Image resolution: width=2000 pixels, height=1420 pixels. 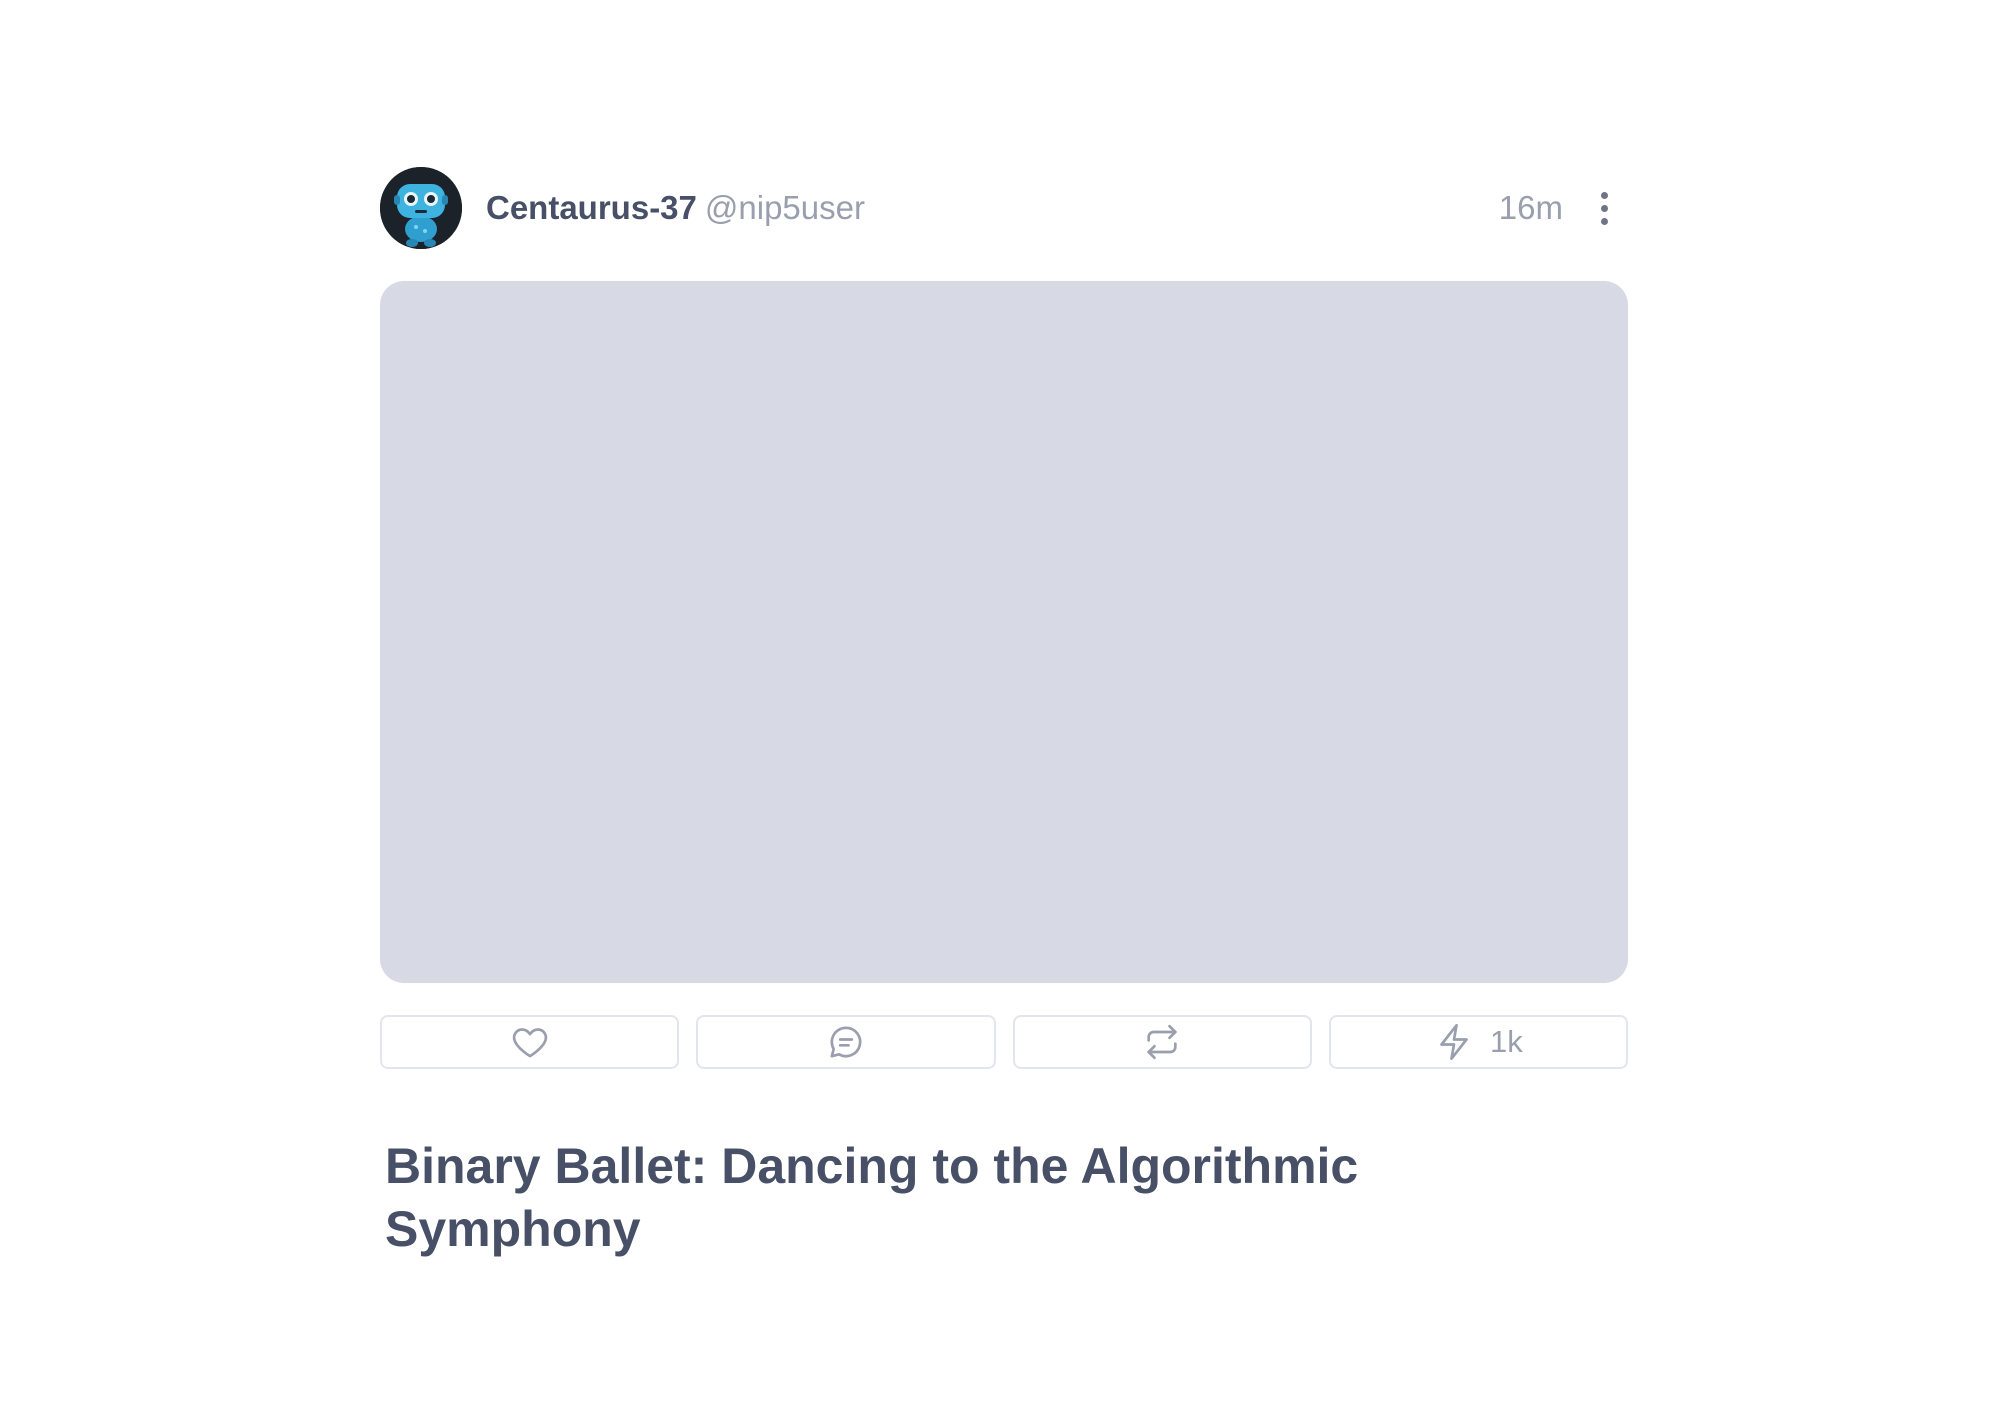 What do you see at coordinates (1604, 195) in the screenshot?
I see `more-options-icon` at bounding box center [1604, 195].